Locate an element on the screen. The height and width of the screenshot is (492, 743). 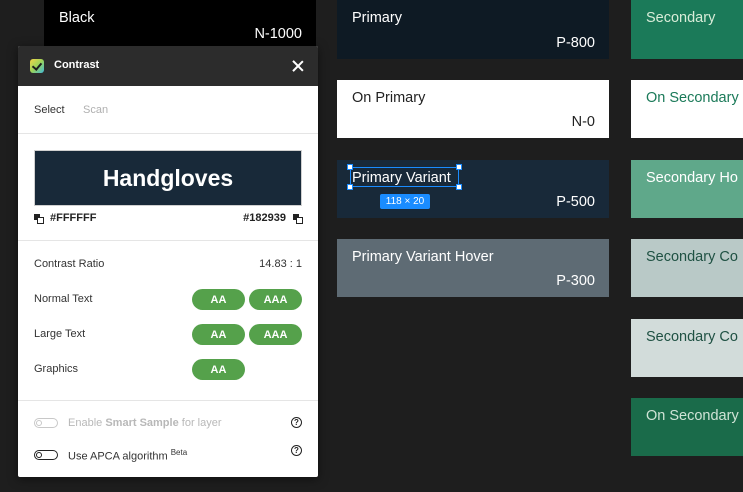
beta-superscript: Beta is located at coordinates (179, 452).